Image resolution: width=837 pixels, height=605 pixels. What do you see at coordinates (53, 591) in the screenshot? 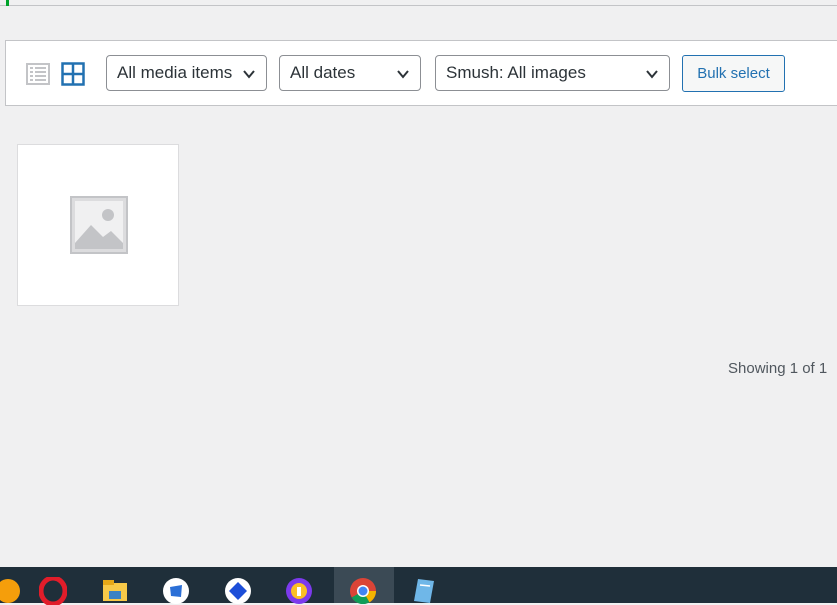
I see `opera-icon` at bounding box center [53, 591].